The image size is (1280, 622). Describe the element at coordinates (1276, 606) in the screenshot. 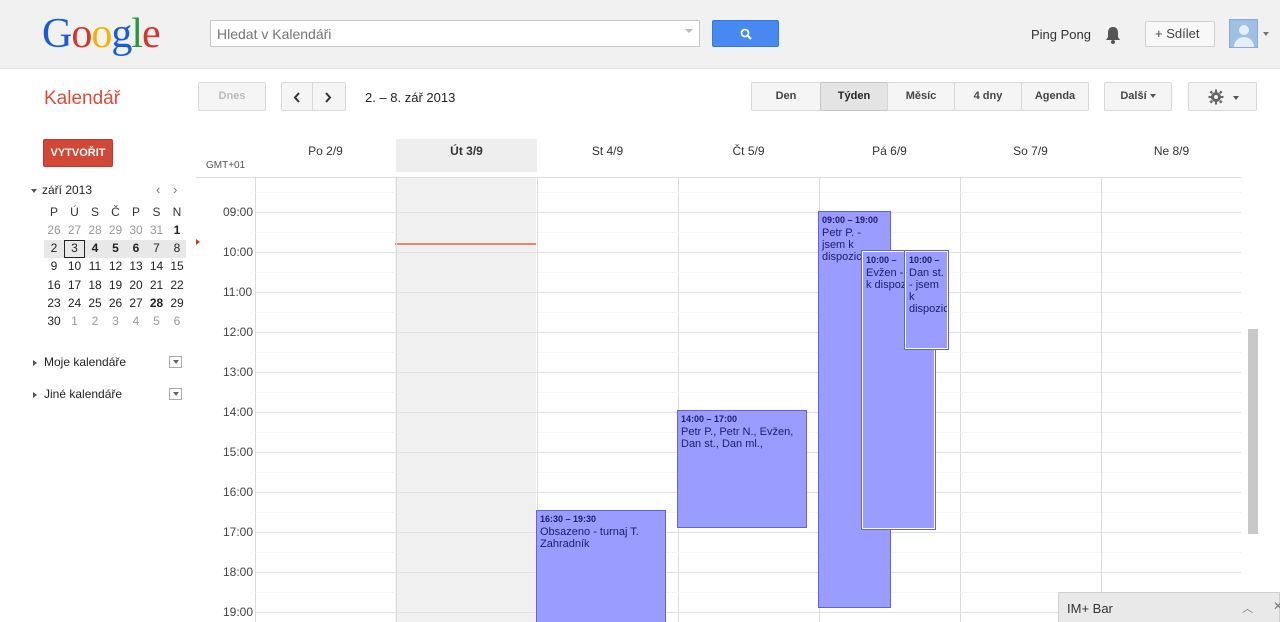

I see `im-bar-close-icon: ✕` at that location.